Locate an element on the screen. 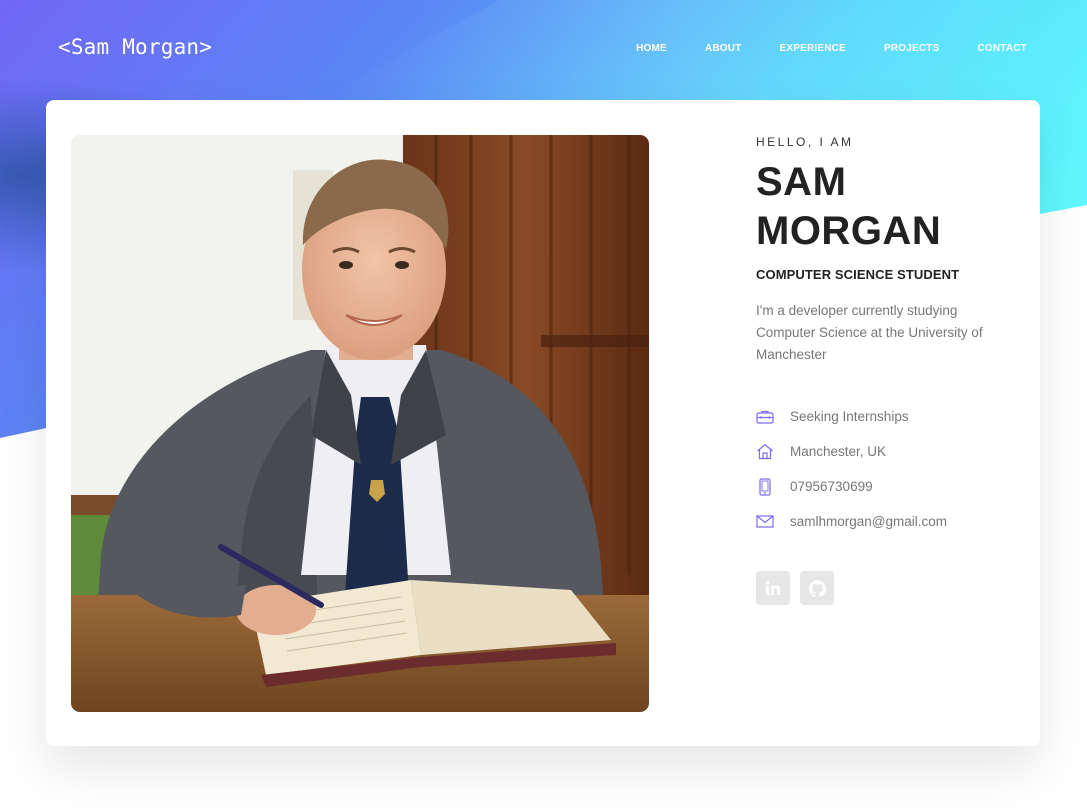  social-links is located at coordinates (886, 588).